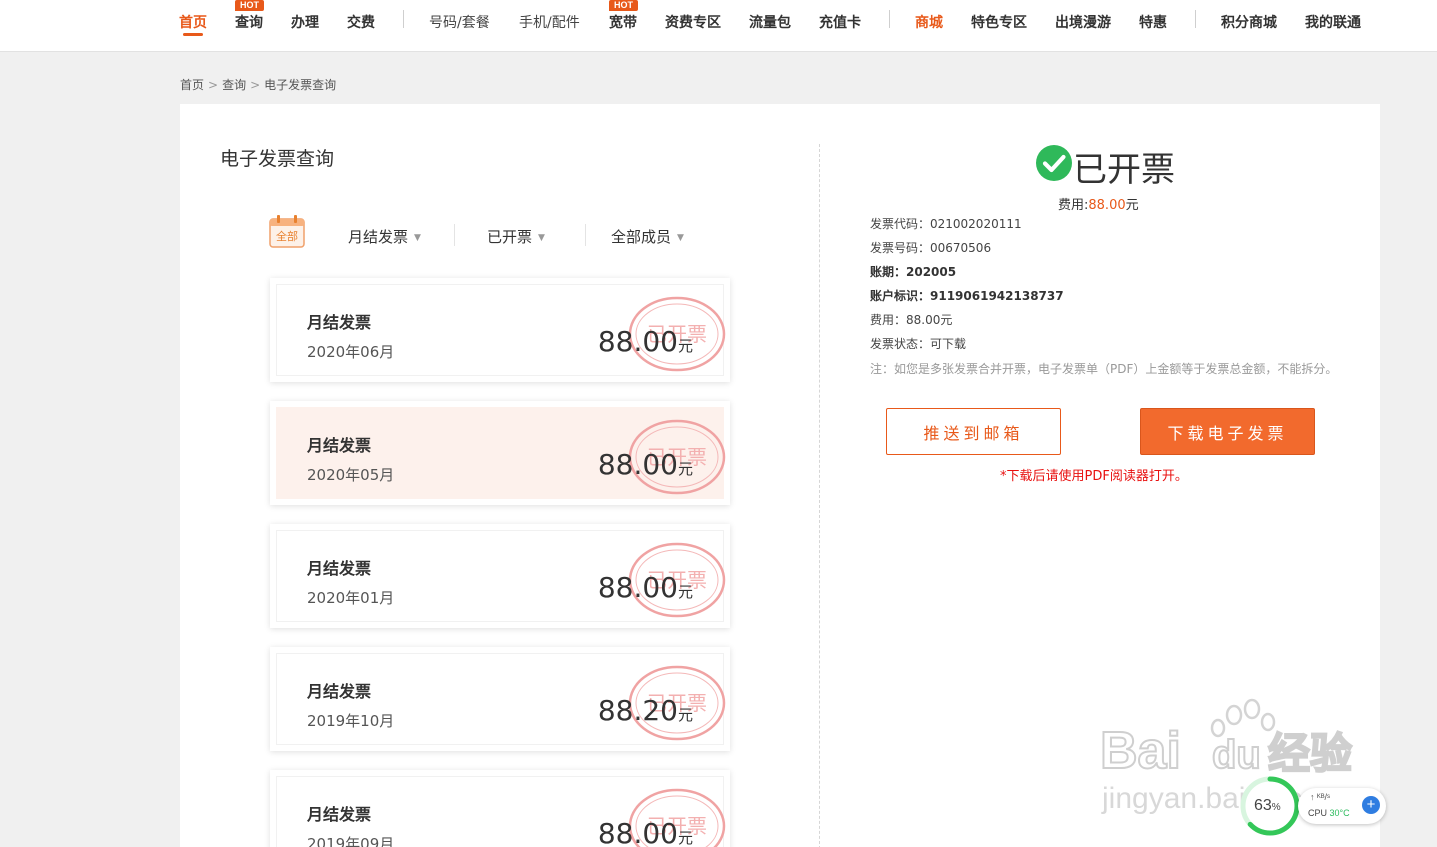 This screenshot has height=847, width=1437. Describe the element at coordinates (351, 841) in the screenshot. I see `invoice-date: 2019年09月` at that location.